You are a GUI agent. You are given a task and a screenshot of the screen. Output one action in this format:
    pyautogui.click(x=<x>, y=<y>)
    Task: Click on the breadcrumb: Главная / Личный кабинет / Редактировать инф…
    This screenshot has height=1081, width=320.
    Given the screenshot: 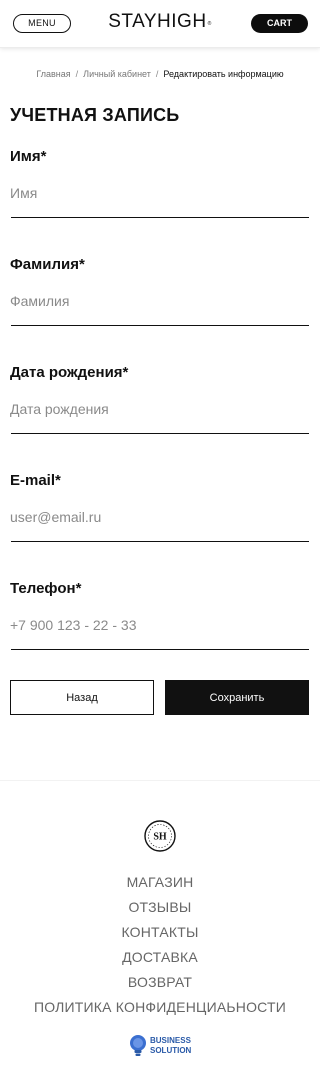 What is the action you would take?
    pyautogui.click(x=160, y=74)
    